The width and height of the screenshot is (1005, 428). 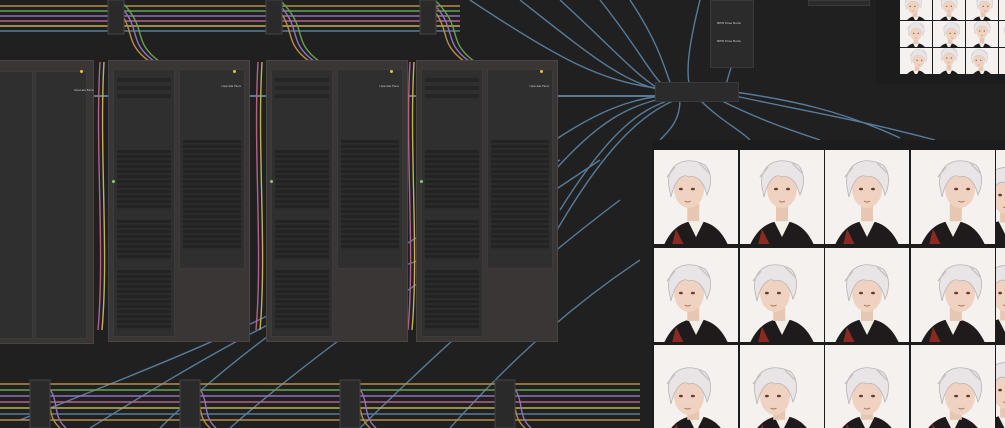 What do you see at coordinates (732, 34) in the screenshot?
I see `collector-node: NEW Pose Node NEW Pose Node` at bounding box center [732, 34].